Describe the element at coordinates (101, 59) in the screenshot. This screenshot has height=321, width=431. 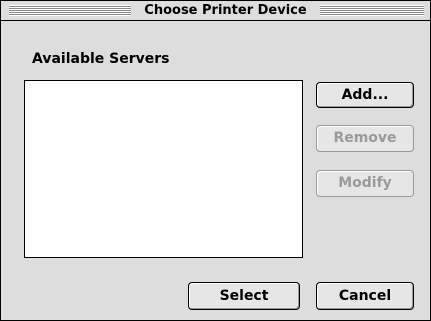
I see `available-servers-label: Available Servers` at that location.